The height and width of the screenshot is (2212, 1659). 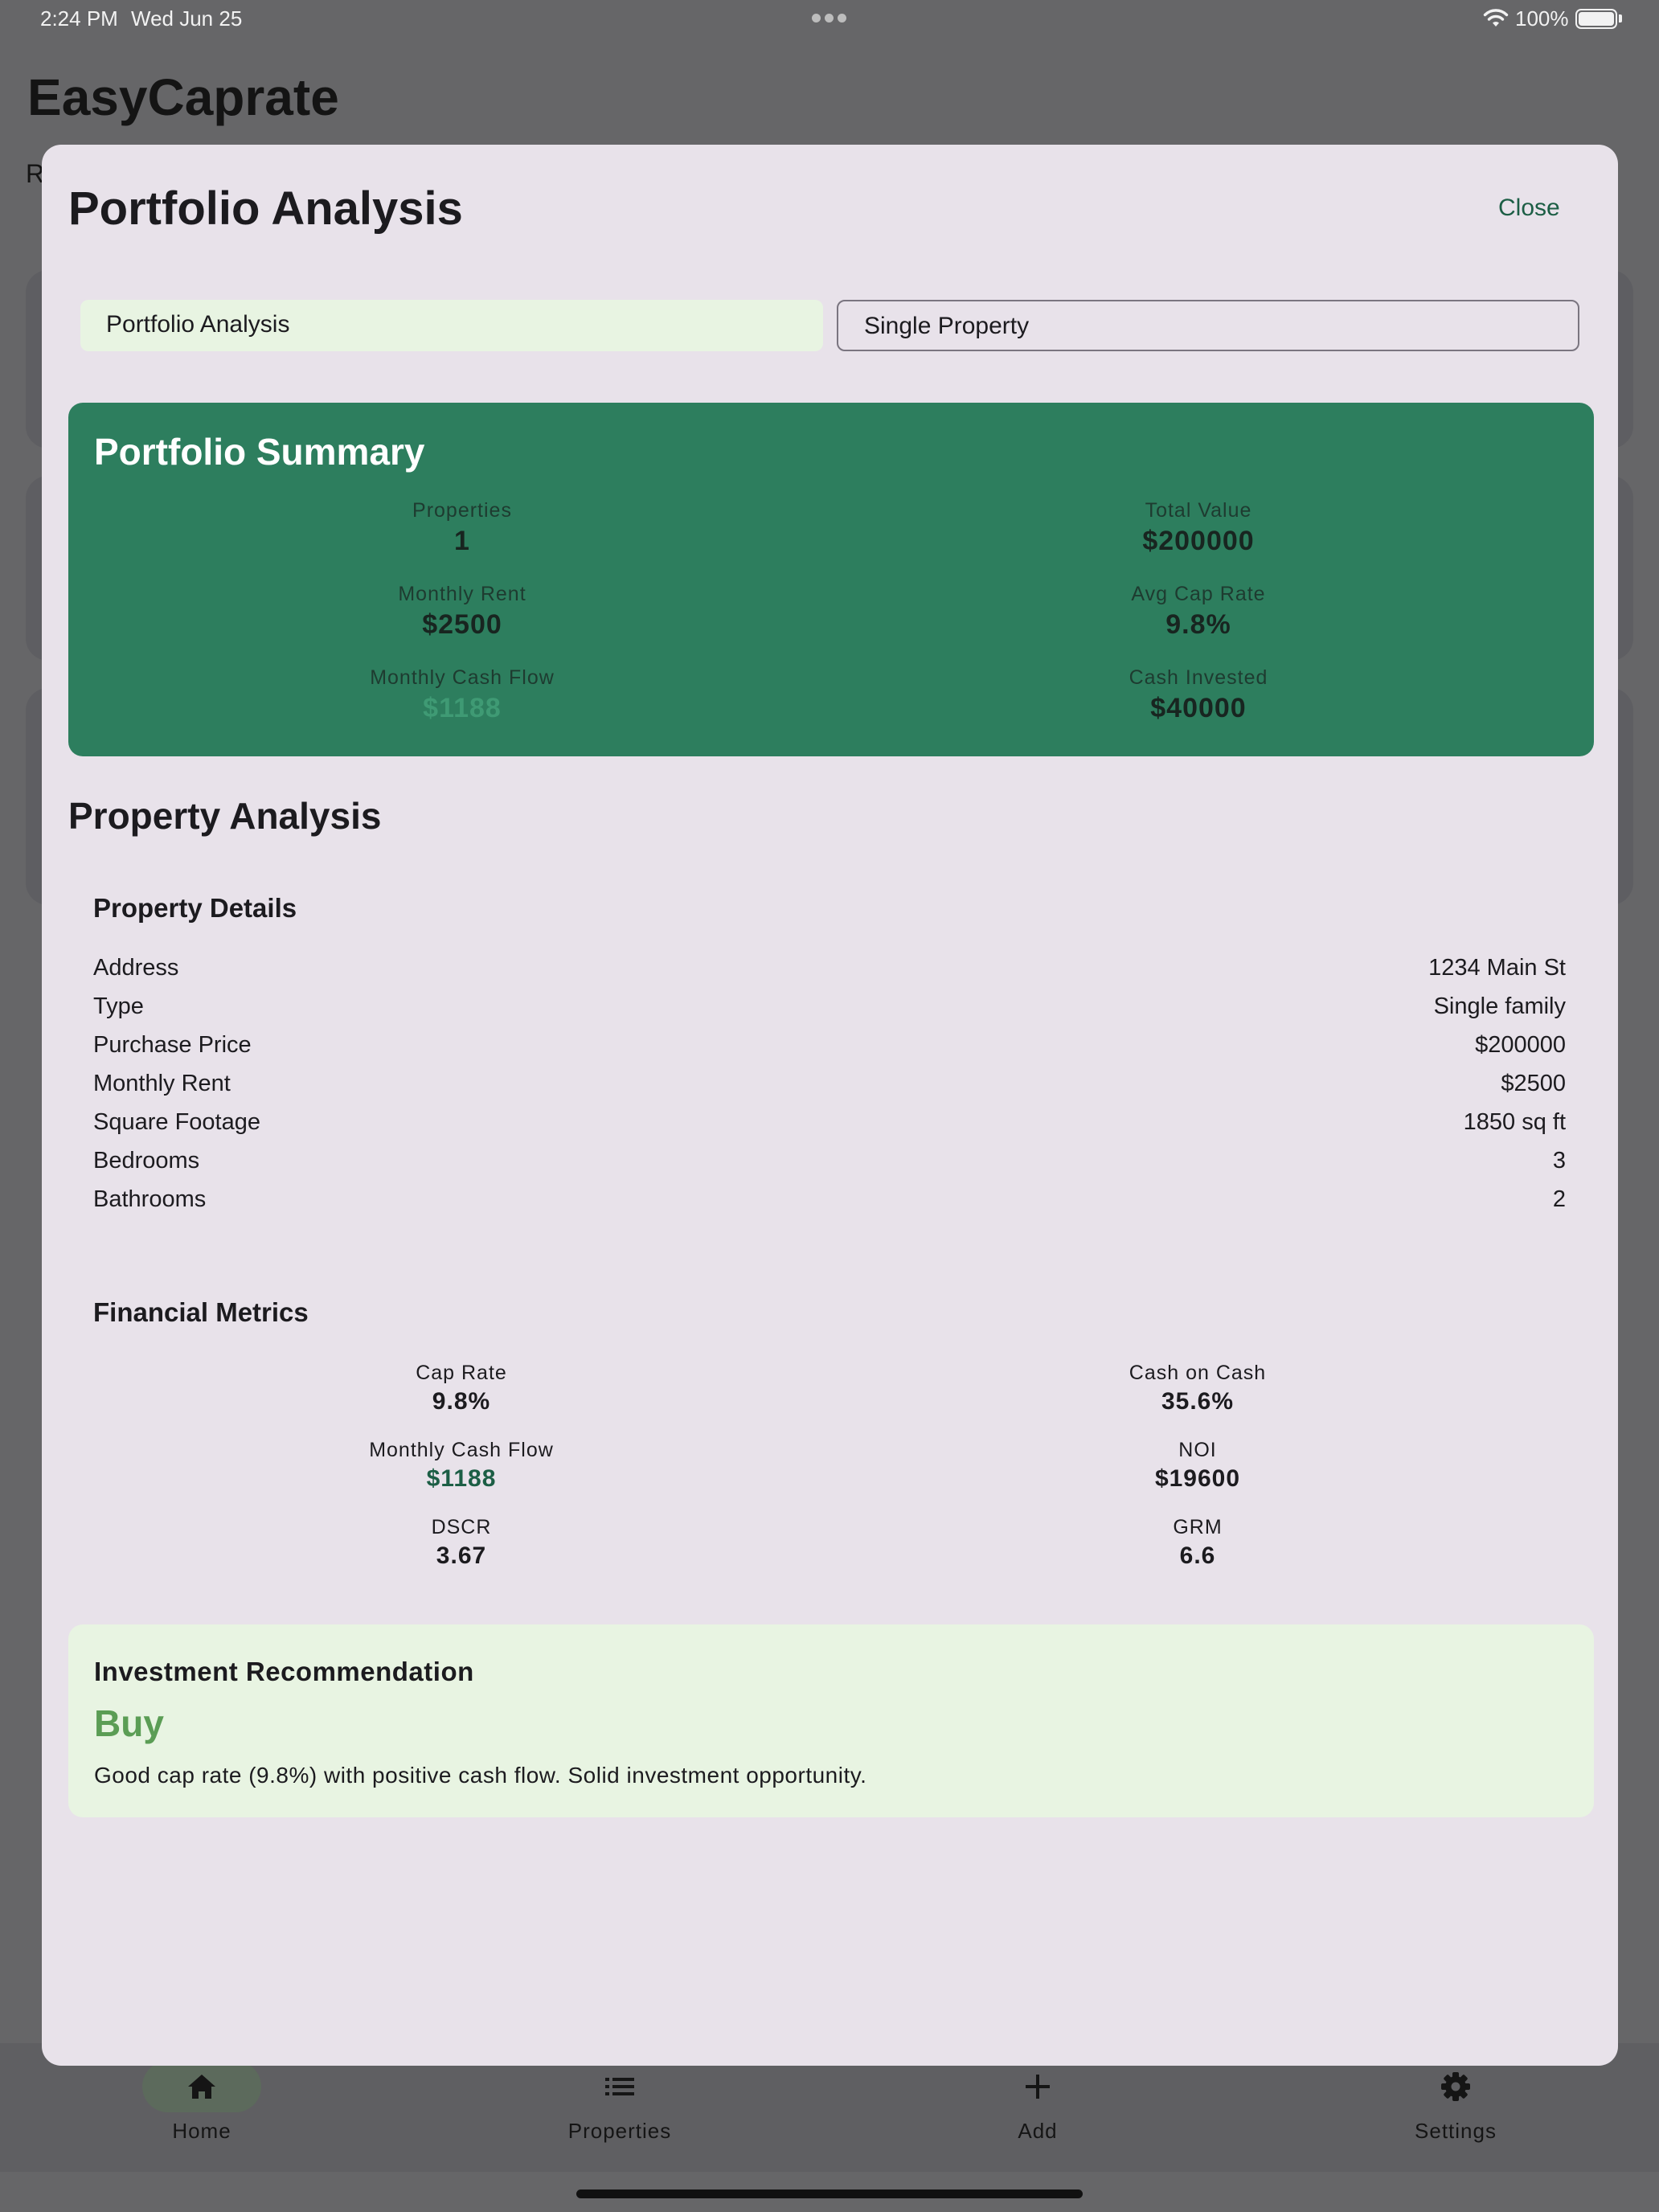 I want to click on financial-metric-grm: GRM 6.6, so click(x=1198, y=1543).